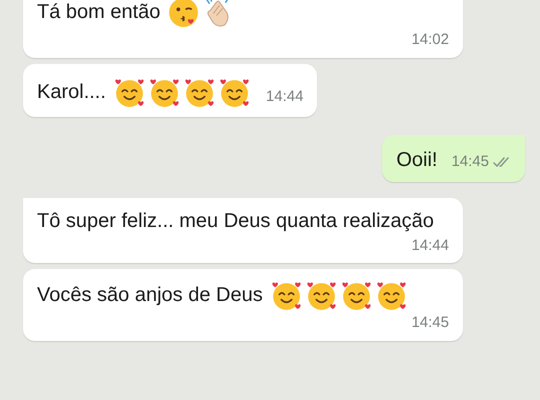 Image resolution: width=540 pixels, height=400 pixels. Describe the element at coordinates (430, 40) in the screenshot. I see `message-time: 14:02` at that location.